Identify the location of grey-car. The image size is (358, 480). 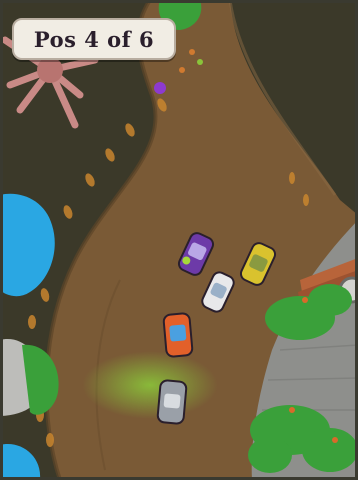
(172, 402).